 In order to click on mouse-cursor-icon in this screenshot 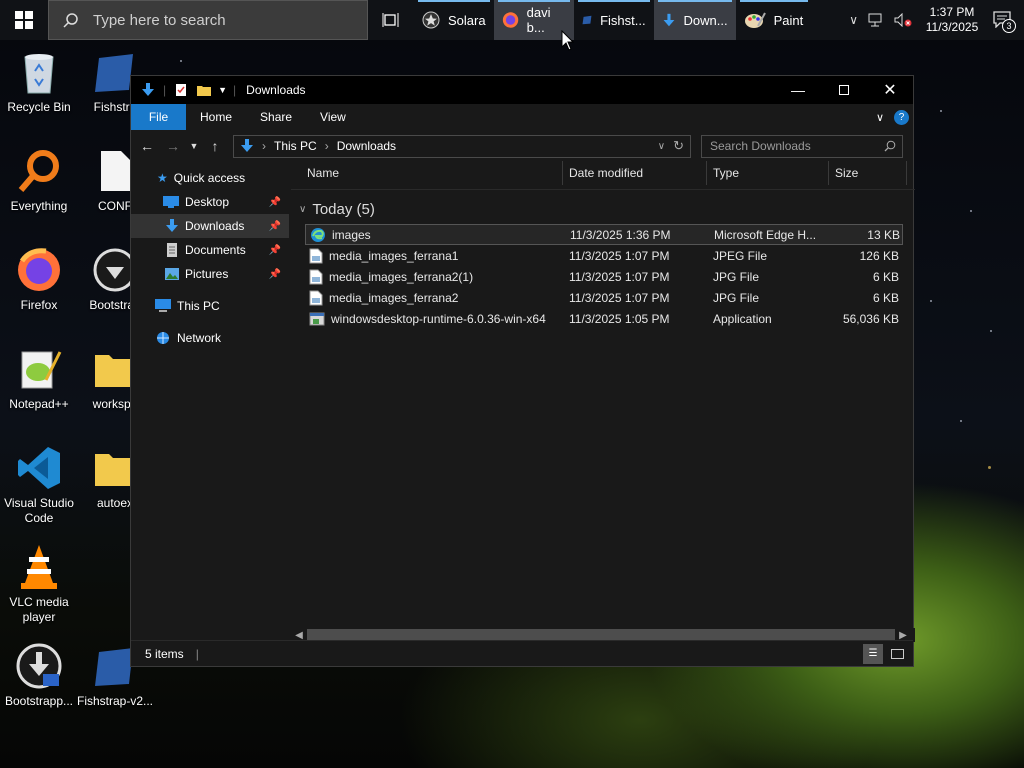, I will do `click(568, 40)`.